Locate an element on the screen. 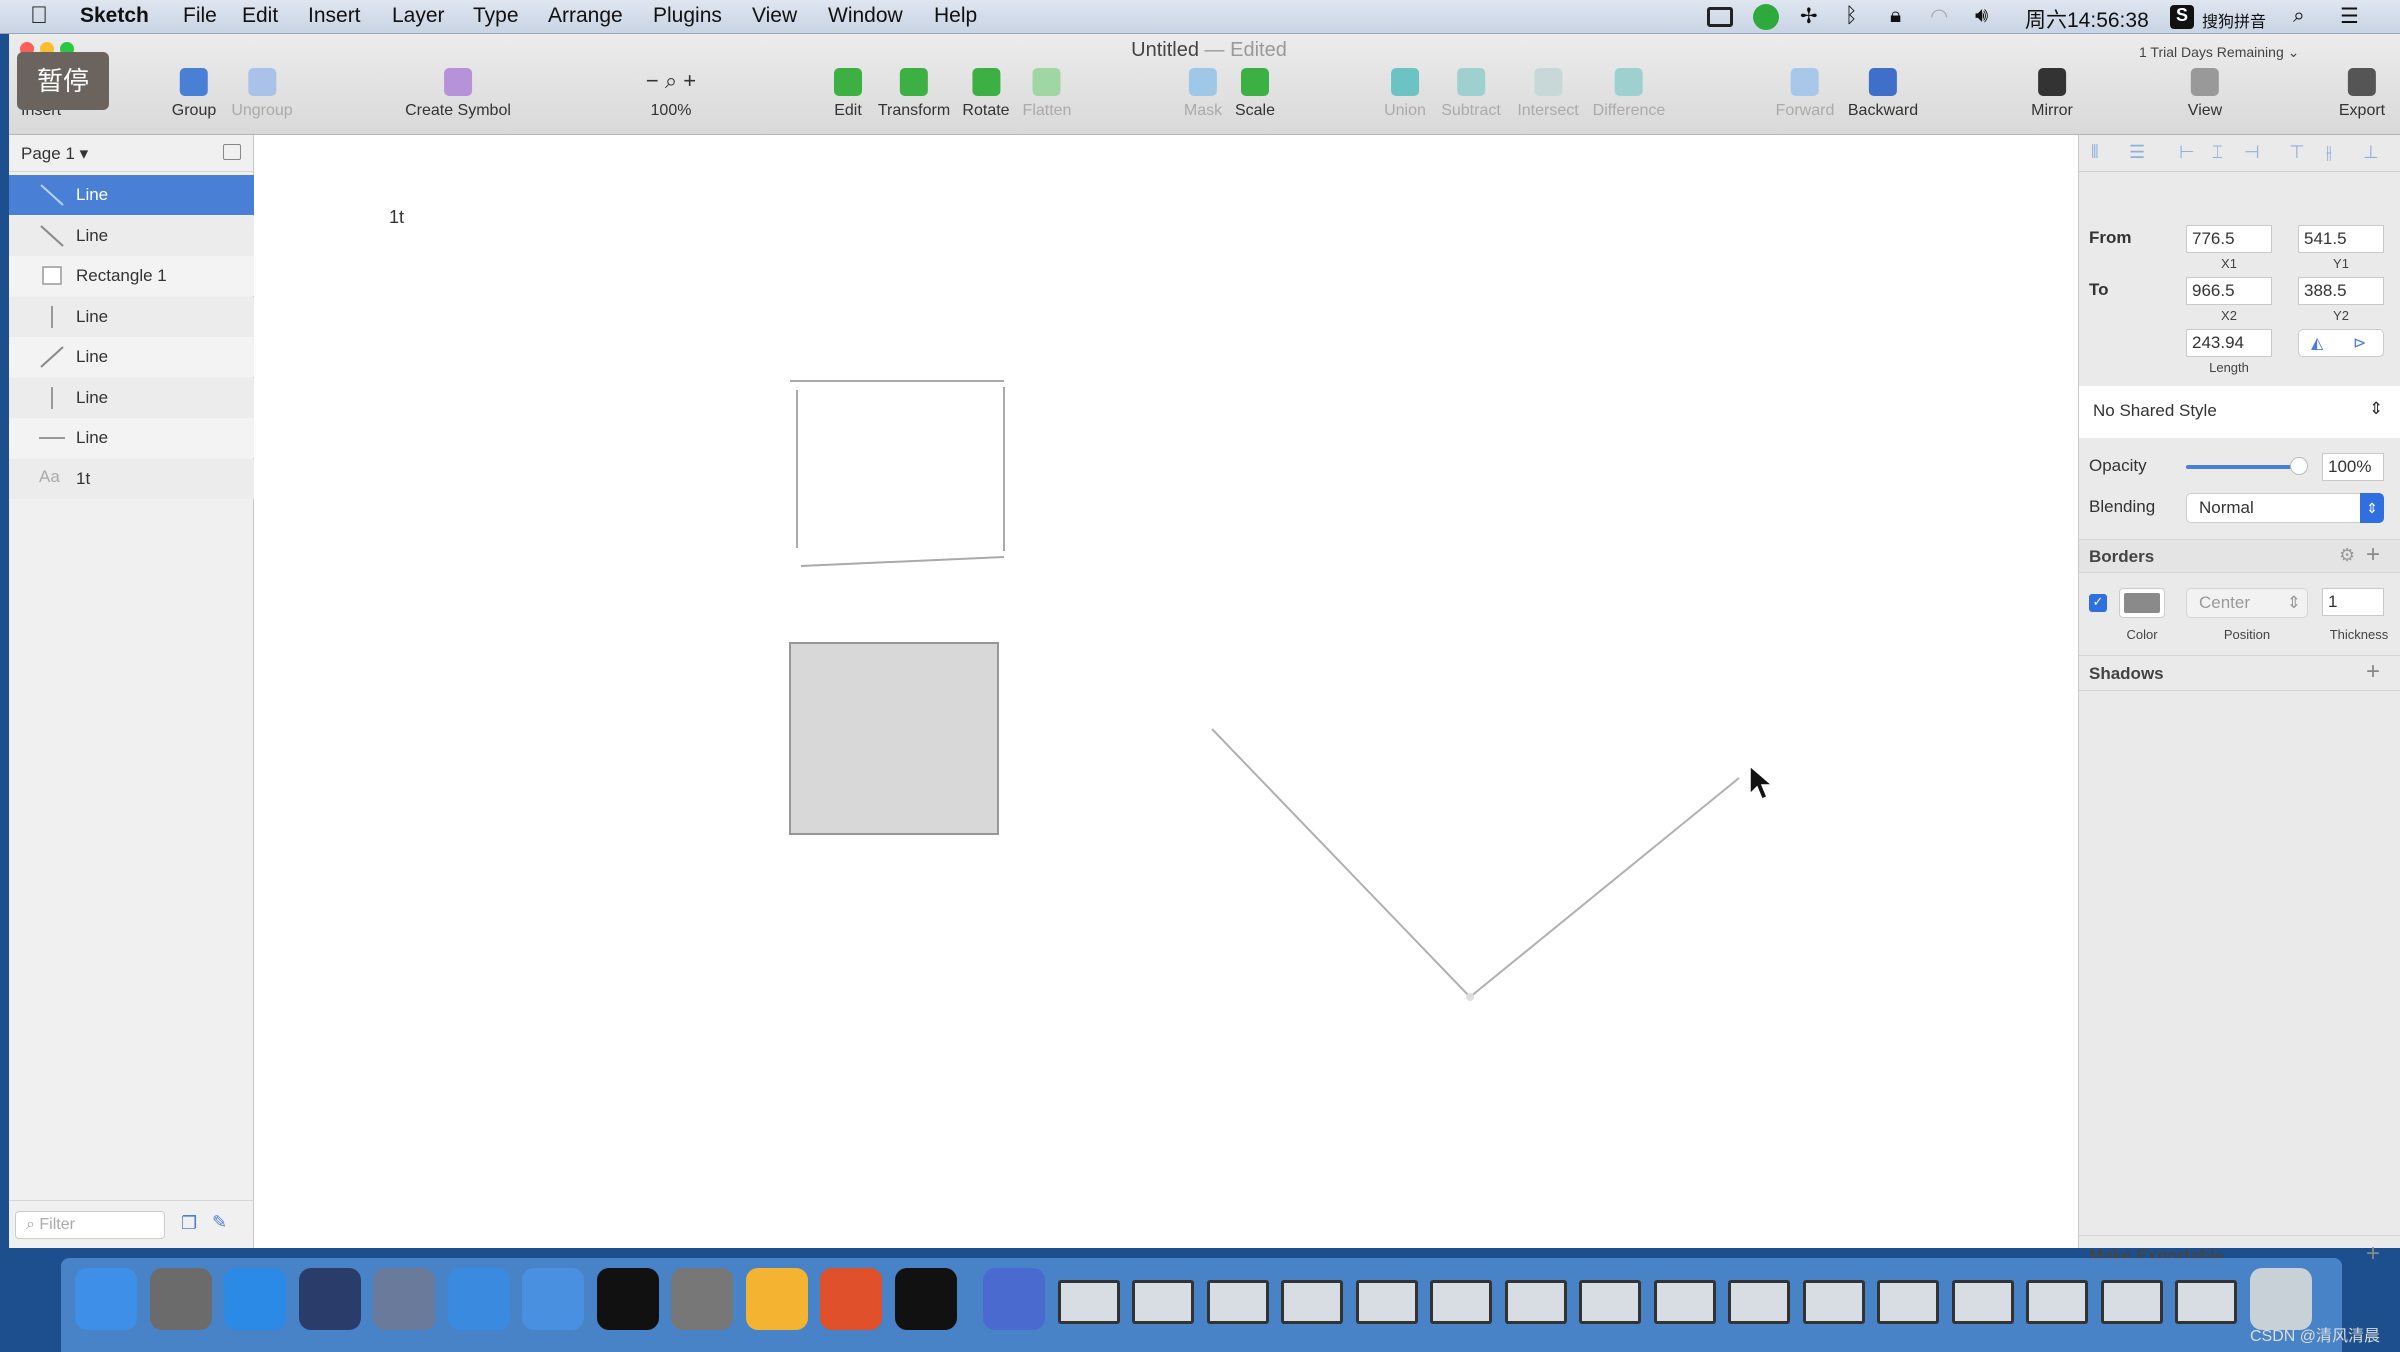 The height and width of the screenshot is (1352, 2400). dock-window-2-icon is located at coordinates (1163, 1302).